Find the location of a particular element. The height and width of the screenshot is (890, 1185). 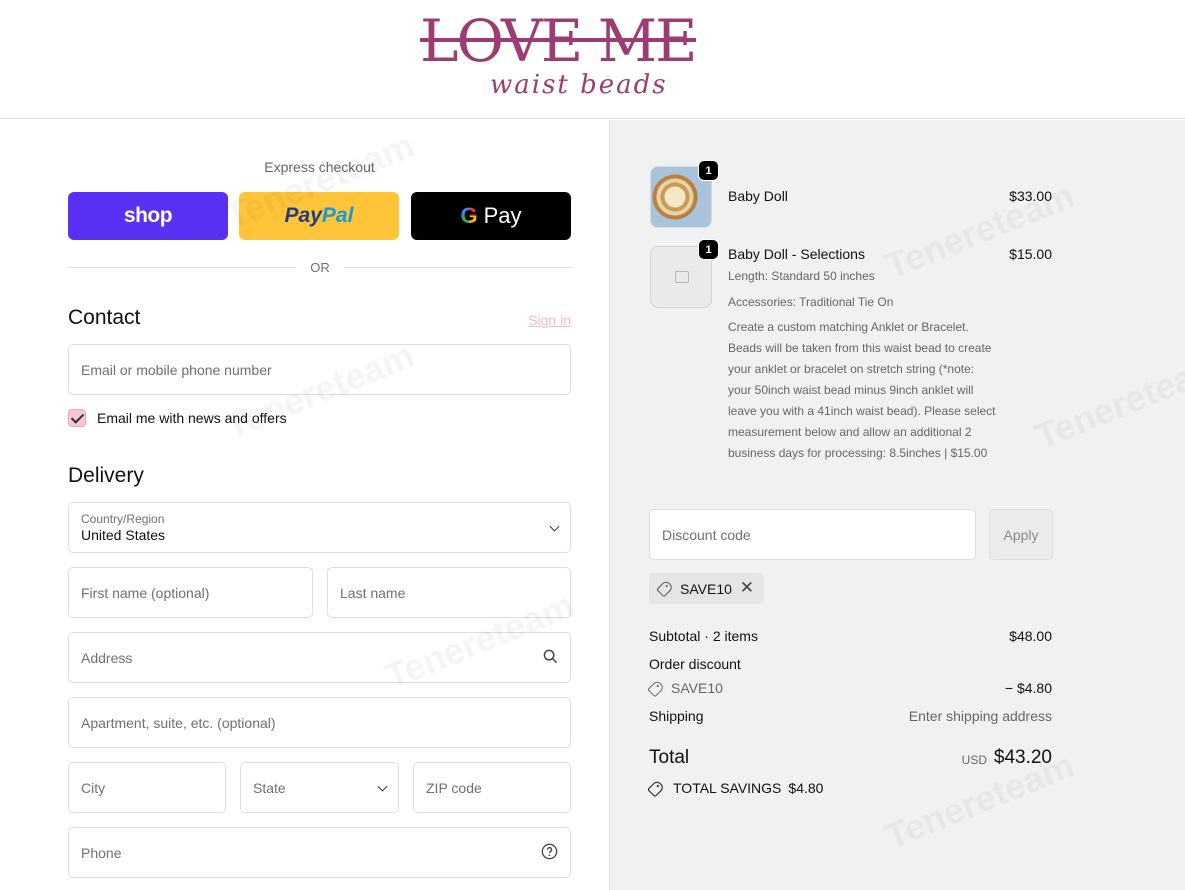

watermark-text: Tenereteam is located at coordinates (1107, 401).